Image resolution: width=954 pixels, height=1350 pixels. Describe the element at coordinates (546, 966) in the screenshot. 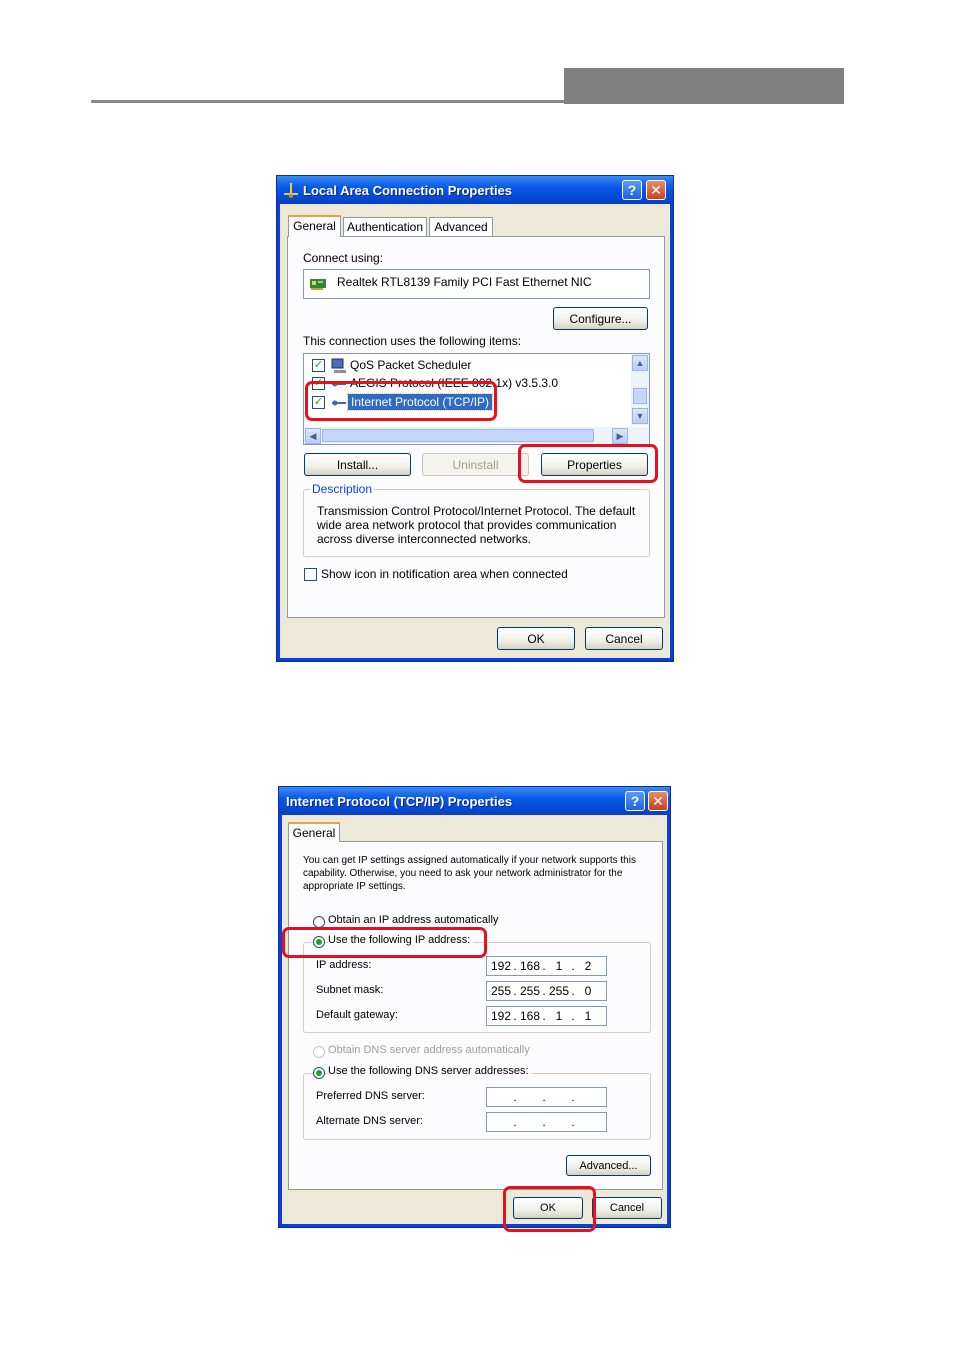

I see `ip-address-input: 192. 168. 1. 2` at that location.